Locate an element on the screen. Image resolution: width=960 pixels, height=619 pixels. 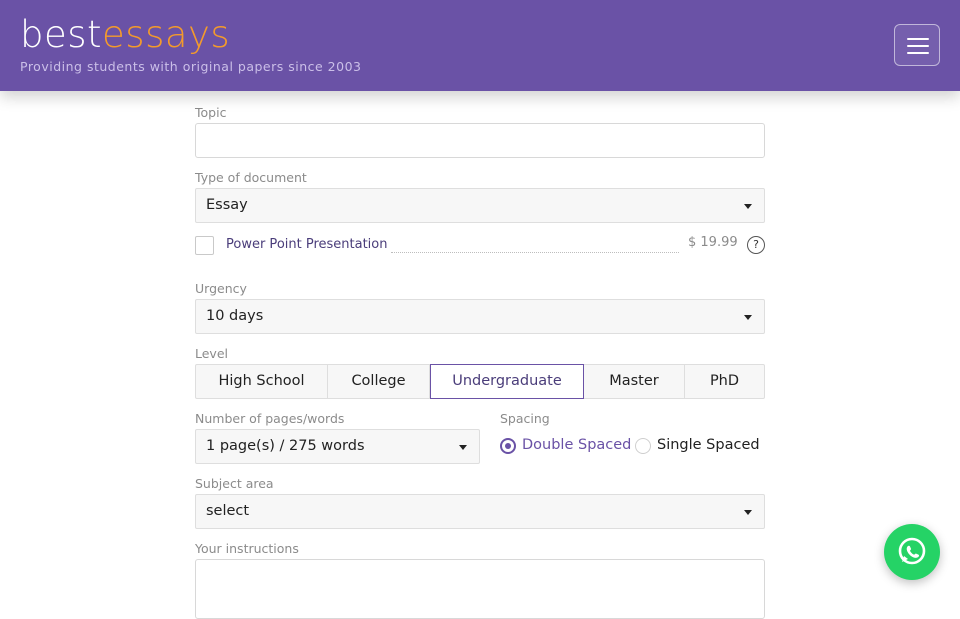
whatsapp-chat-button is located at coordinates (912, 552).